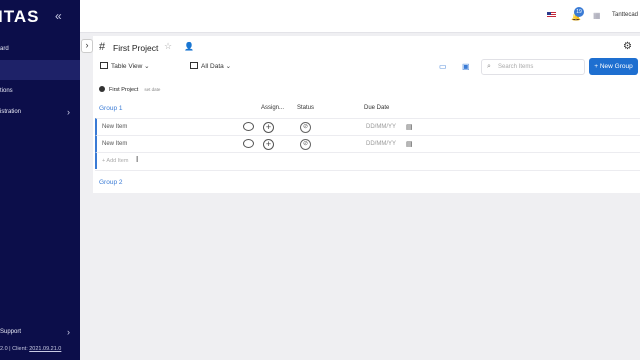 The image size is (640, 360). Describe the element at coordinates (87, 46) in the screenshot. I see `expand-panel-button: ›` at that location.